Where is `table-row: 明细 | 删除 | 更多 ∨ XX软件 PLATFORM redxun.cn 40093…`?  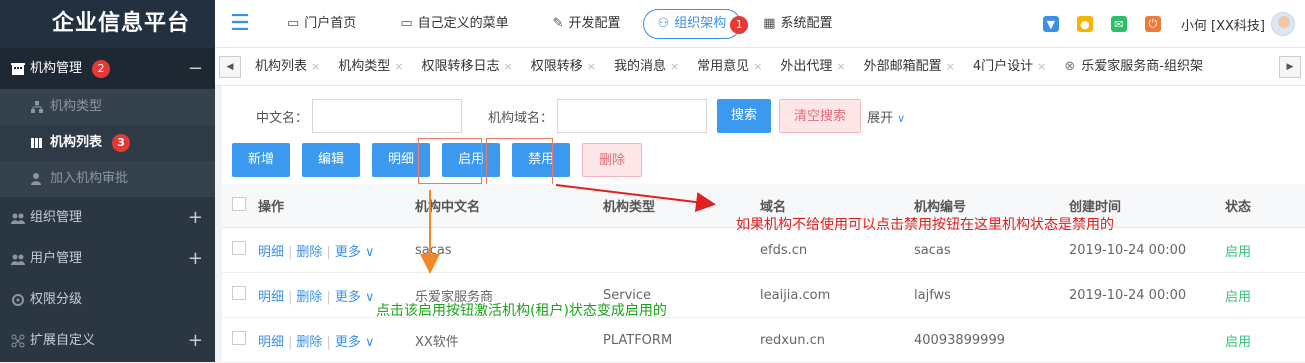 table-row: 明细 | 删除 | 更多 ∨ XX软件 PLATFORM redxun.cn 40093… is located at coordinates (763, 340).